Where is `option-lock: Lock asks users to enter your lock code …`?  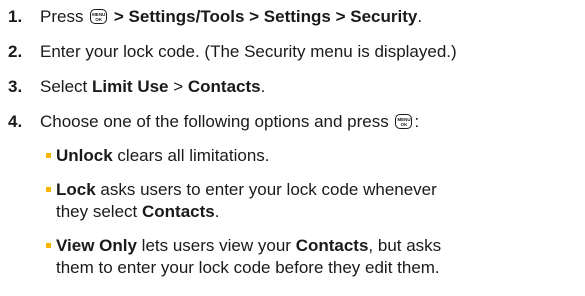
option-lock: Lock asks users to enter your lock code … is located at coordinates (311, 201).